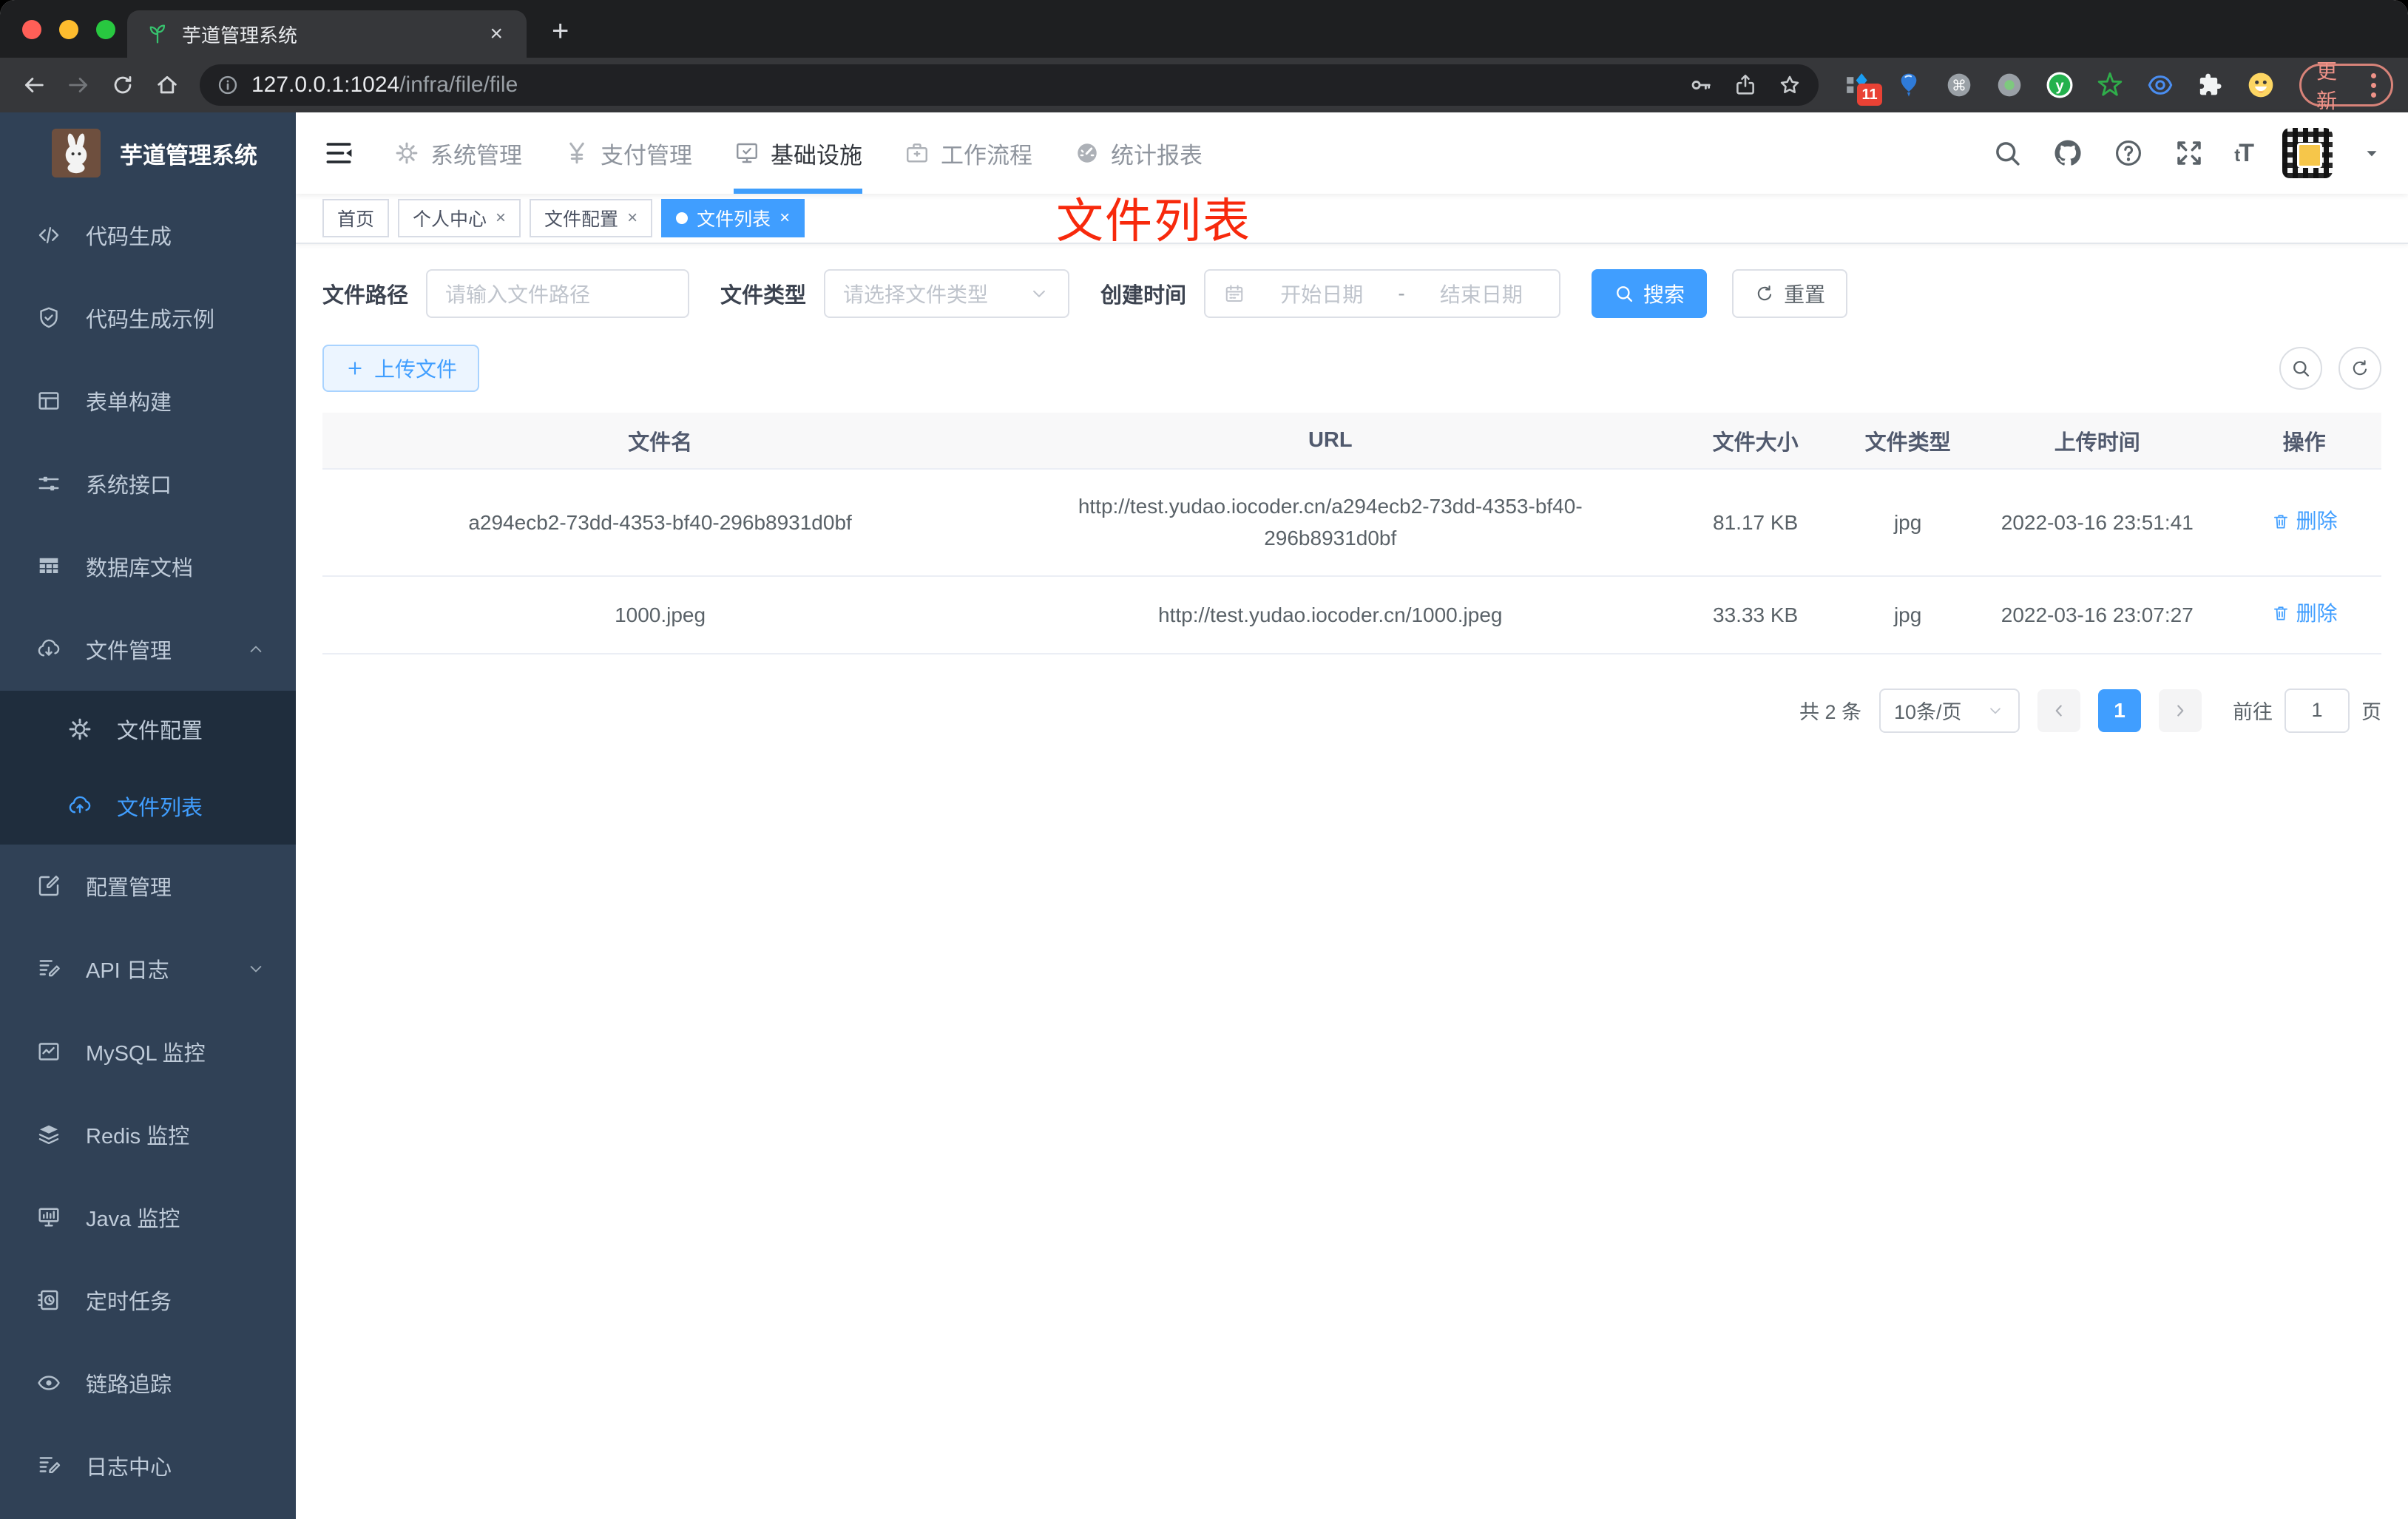 The width and height of the screenshot is (2408, 1519). I want to click on upload-time-cell: 2022-03-16 23:51:41, so click(2097, 523).